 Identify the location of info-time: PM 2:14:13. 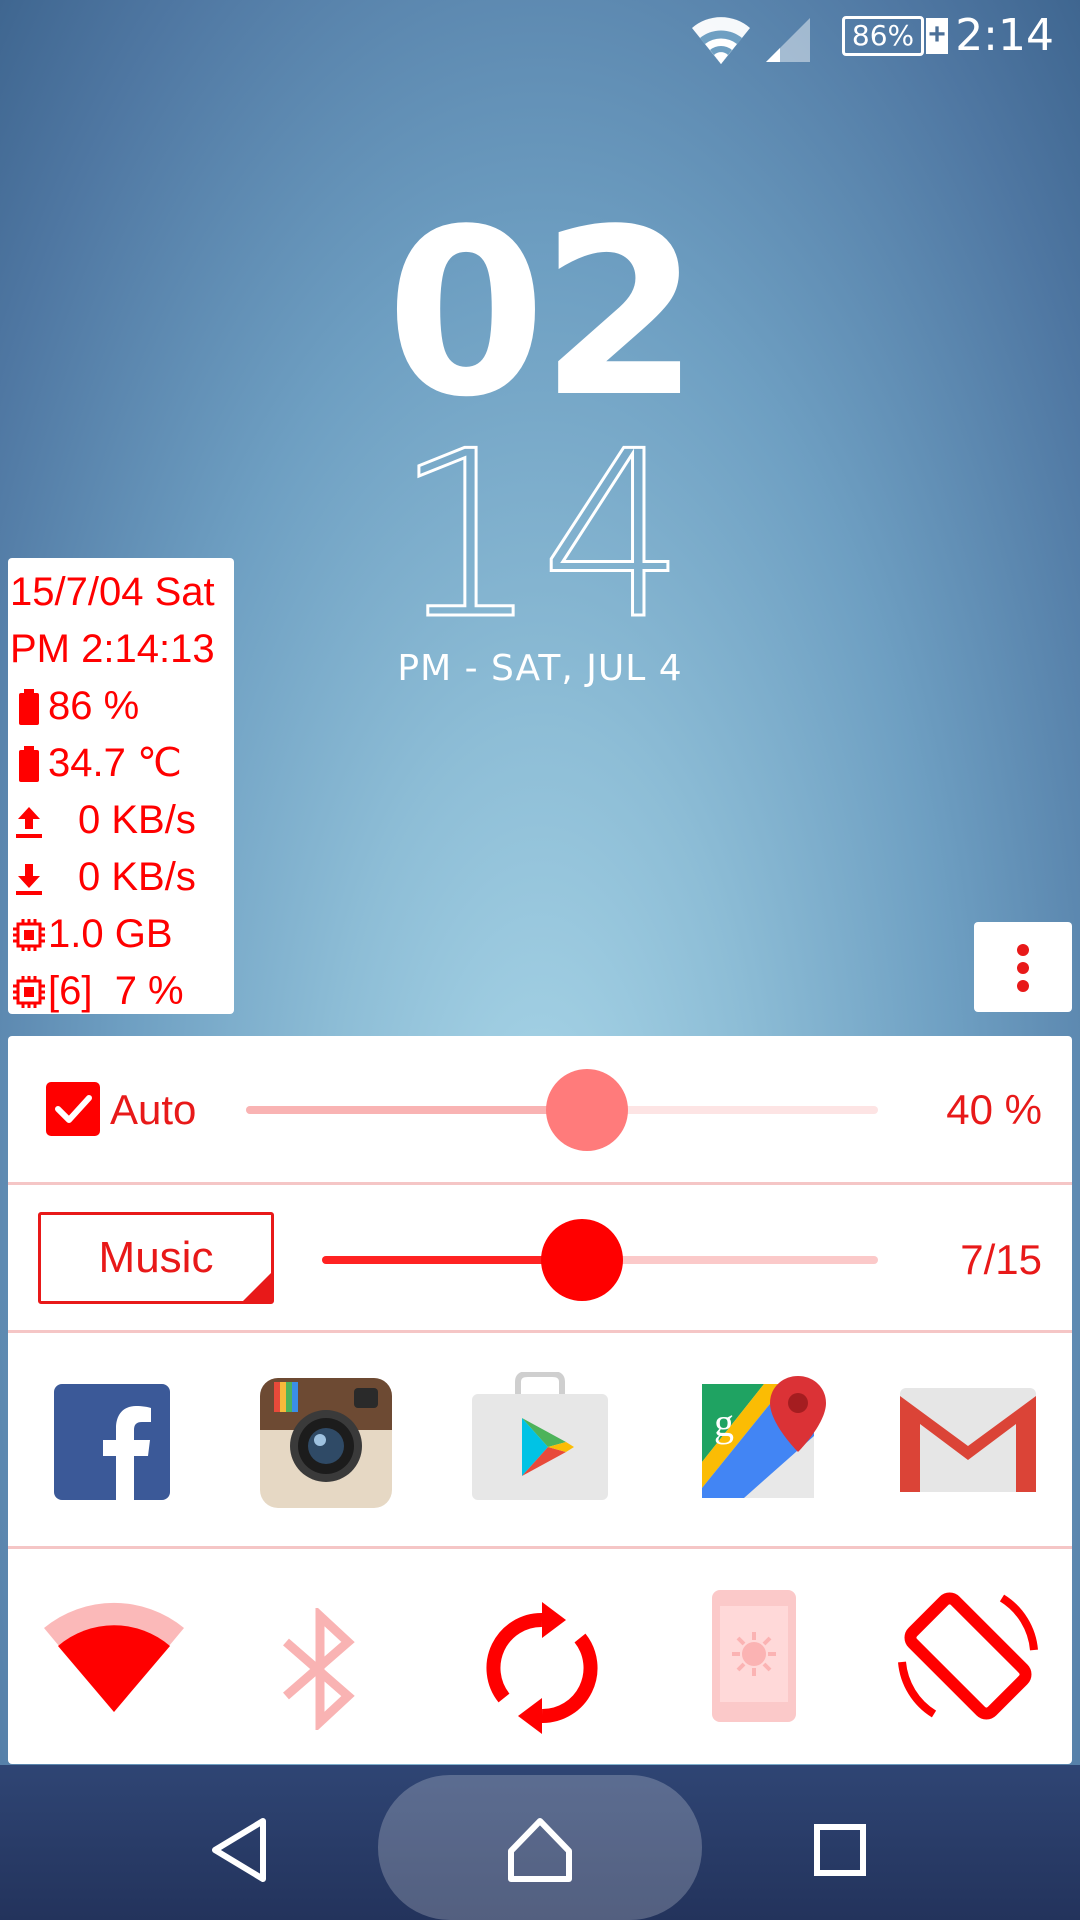
(112, 649).